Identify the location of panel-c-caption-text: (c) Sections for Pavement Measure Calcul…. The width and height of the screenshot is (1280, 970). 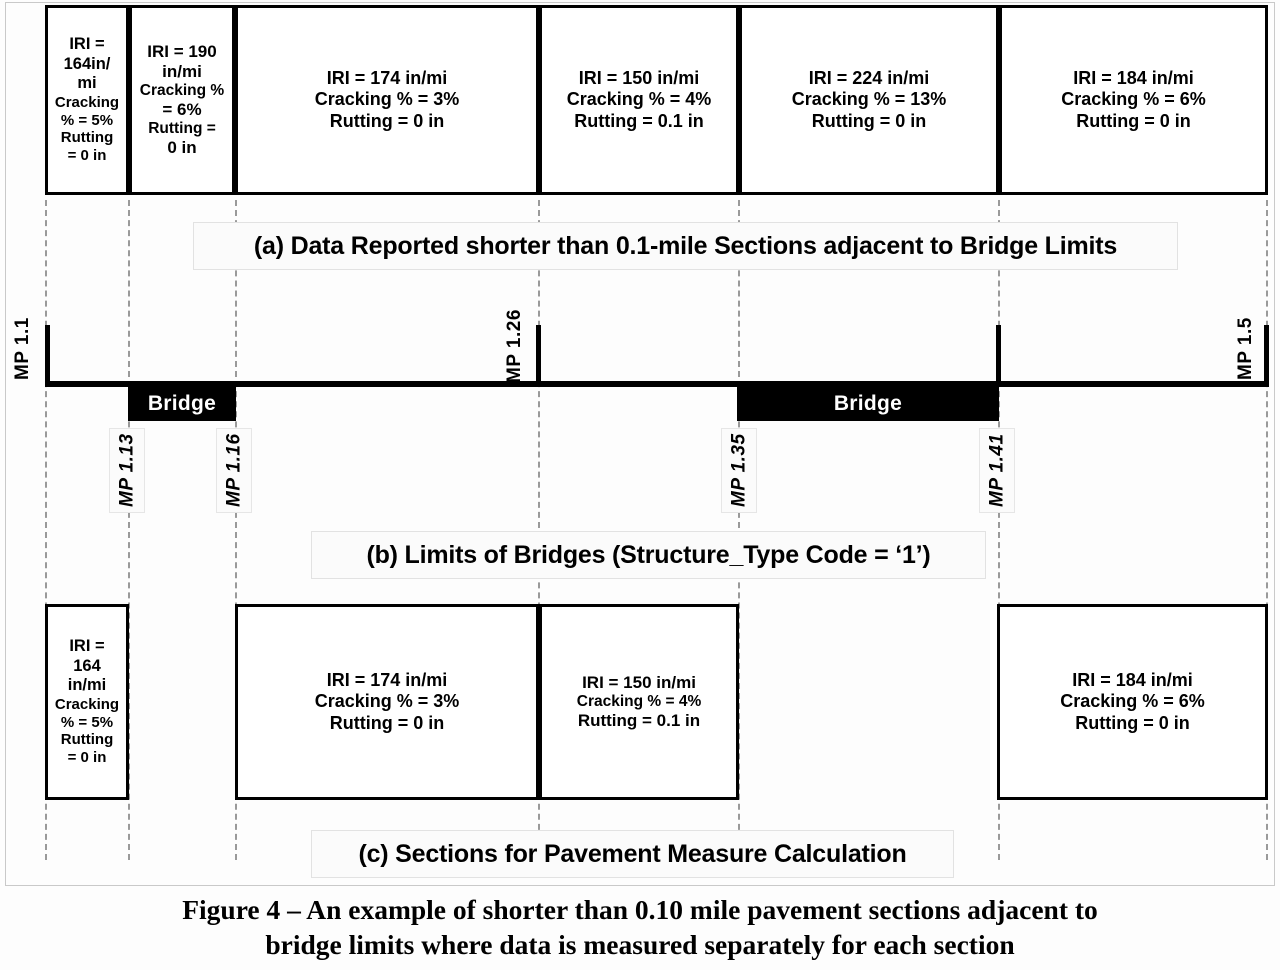
(632, 853).